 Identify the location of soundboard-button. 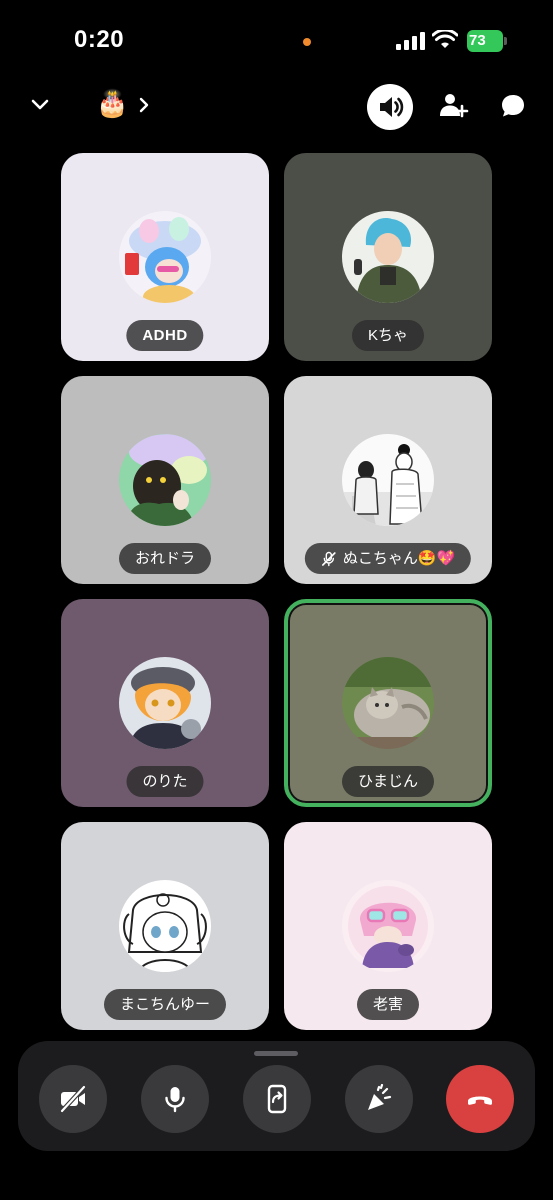
(379, 1099).